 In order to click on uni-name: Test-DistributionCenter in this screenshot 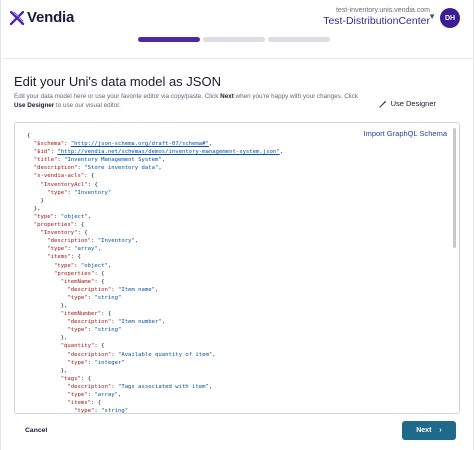, I will do `click(376, 21)`.